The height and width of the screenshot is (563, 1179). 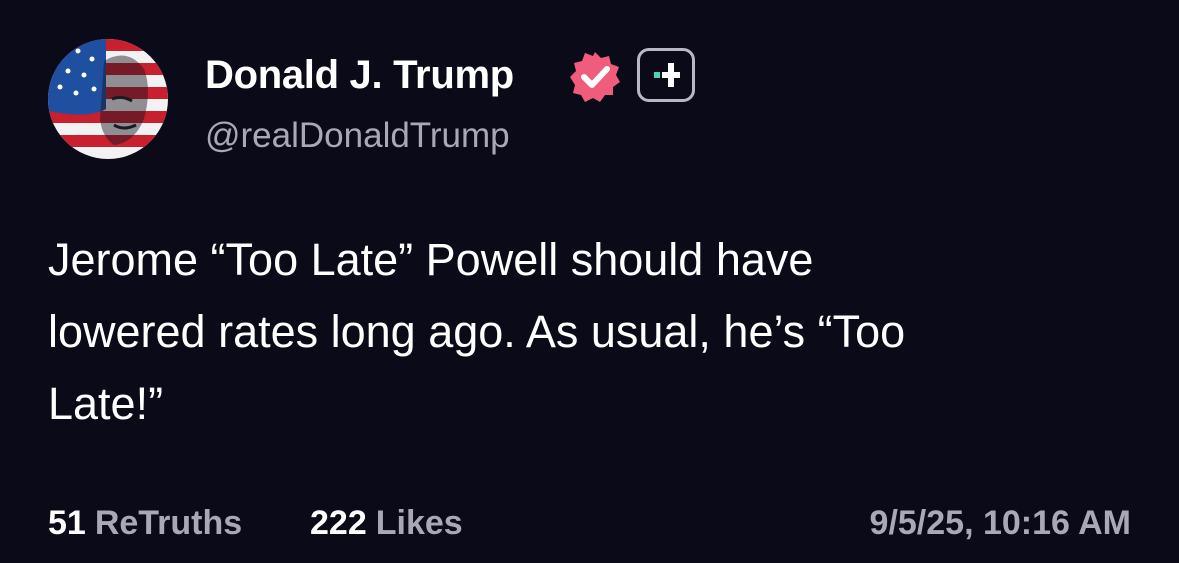 I want to click on verified-check-icon, so click(x=595, y=77).